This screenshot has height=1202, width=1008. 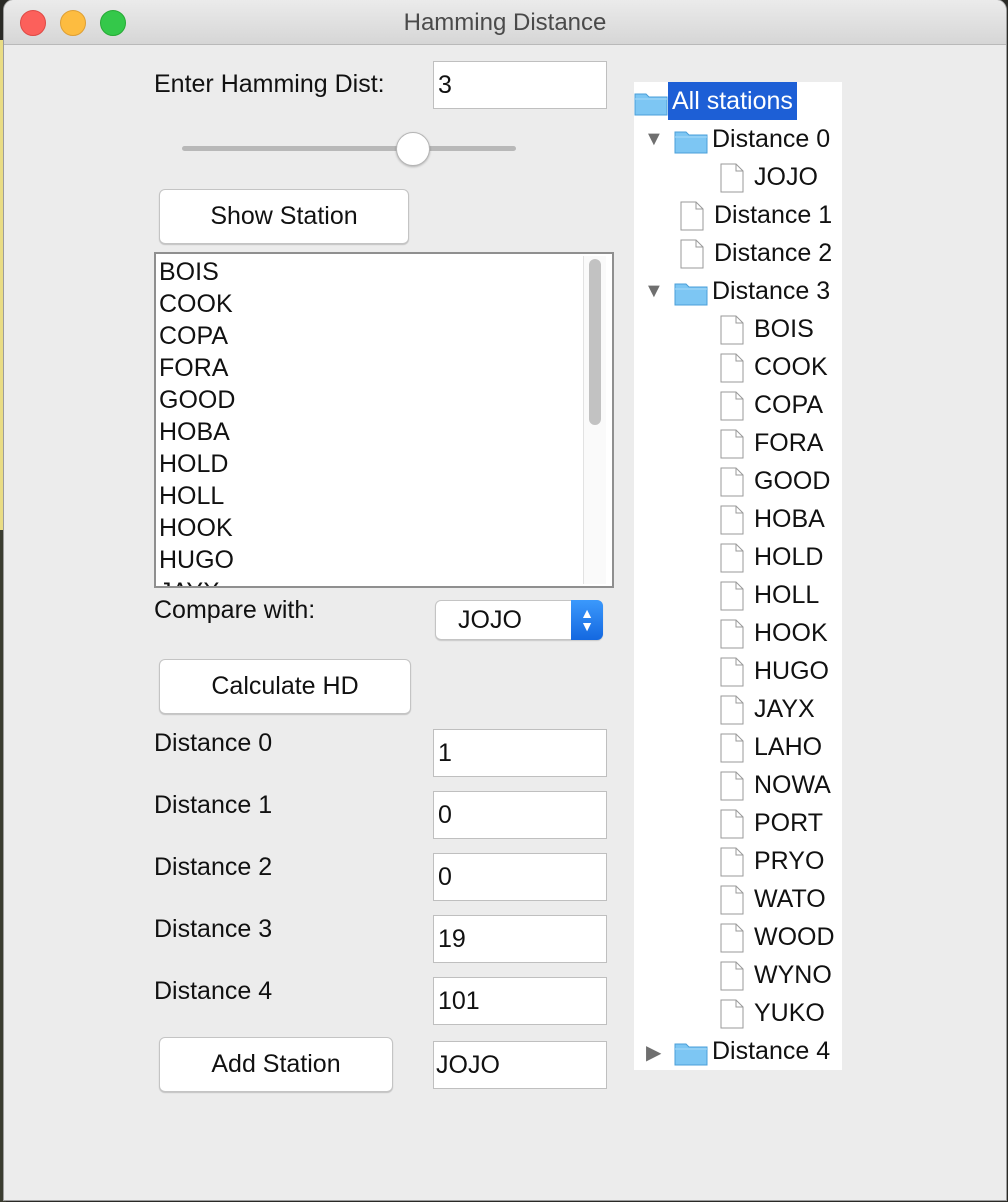 I want to click on distance-4-label: Distance 4, so click(x=213, y=991).